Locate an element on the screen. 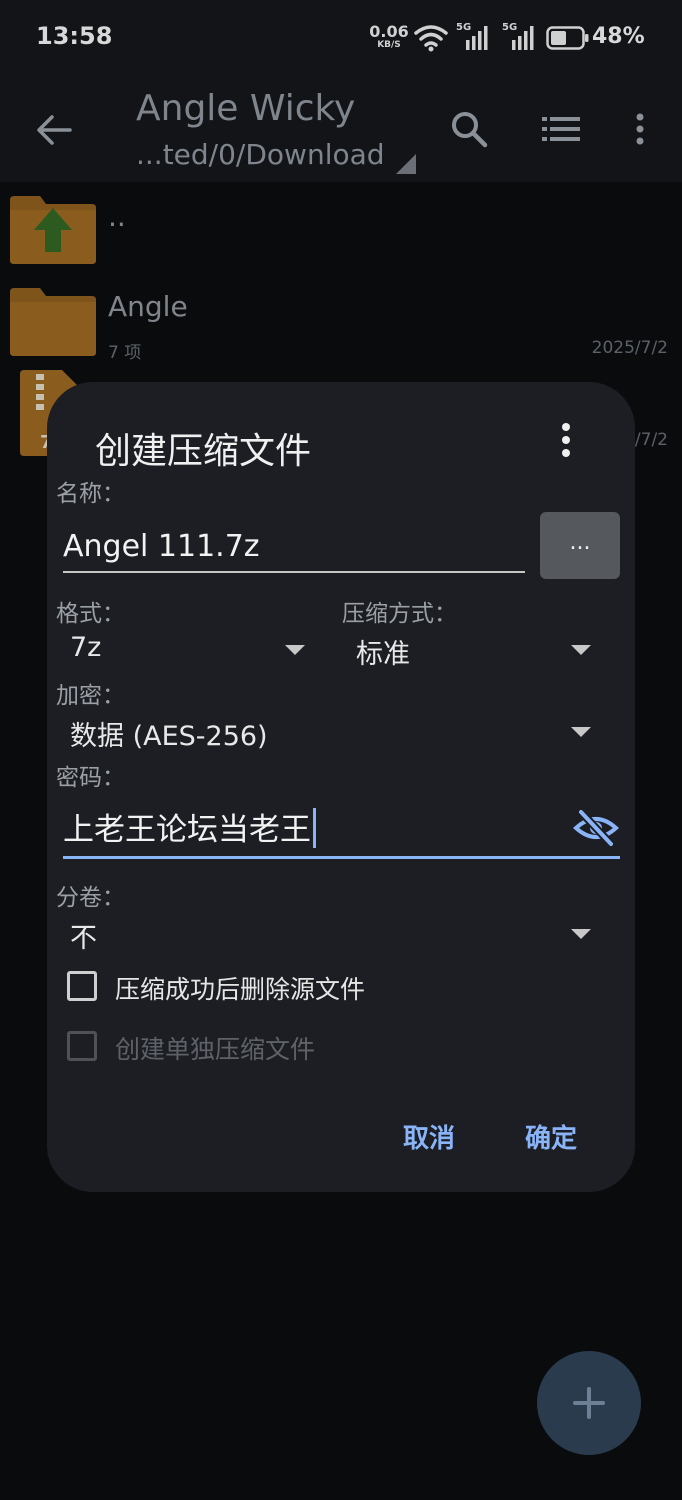 The height and width of the screenshot is (1500, 682). archive-name-input is located at coordinates (294, 546).